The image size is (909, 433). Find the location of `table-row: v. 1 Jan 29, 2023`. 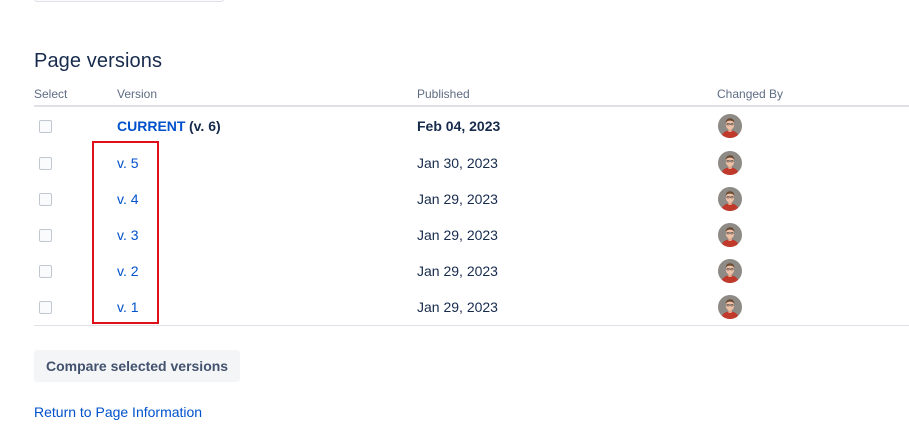

table-row: v. 1 Jan 29, 2023 is located at coordinates (471, 307).